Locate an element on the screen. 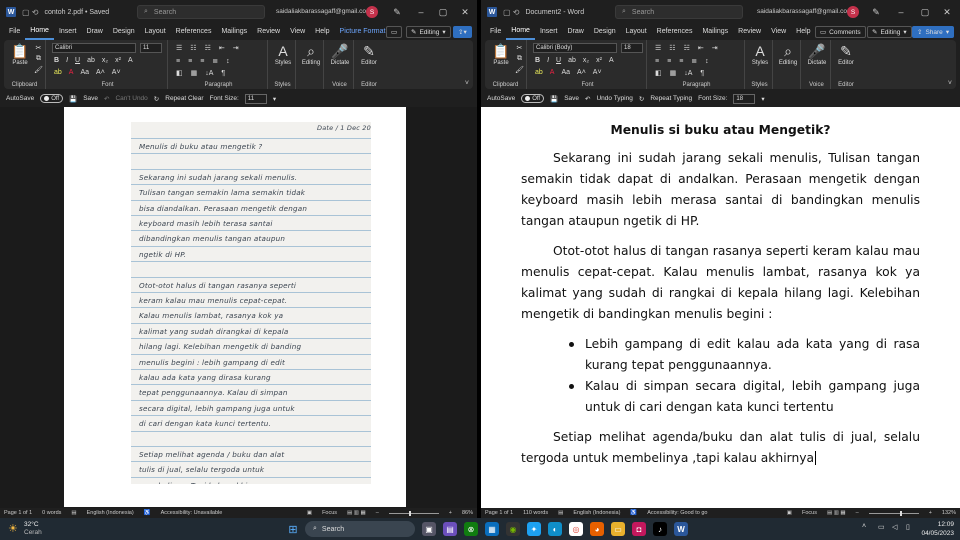  tab-picture-format: Picture Format is located at coordinates (363, 32).